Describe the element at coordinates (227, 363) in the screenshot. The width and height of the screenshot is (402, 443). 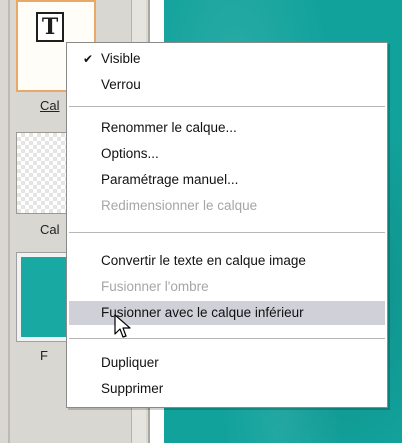
I see `menu-item-duplicate: Dupliquer` at that location.